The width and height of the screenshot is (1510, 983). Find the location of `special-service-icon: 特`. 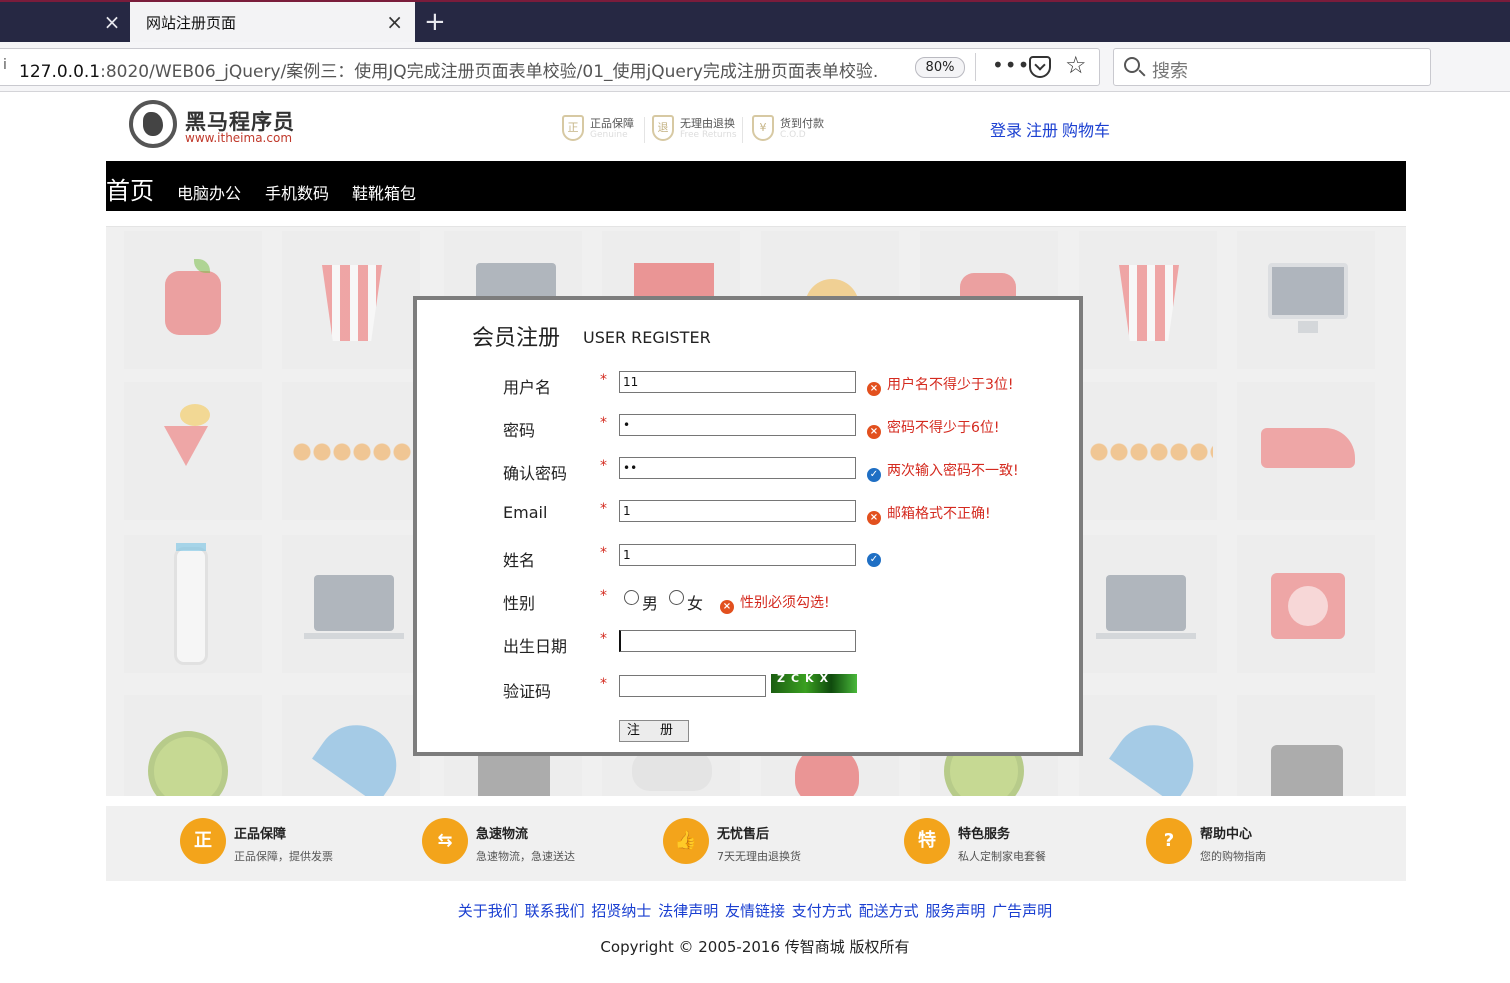

special-service-icon: 特 is located at coordinates (927, 841).